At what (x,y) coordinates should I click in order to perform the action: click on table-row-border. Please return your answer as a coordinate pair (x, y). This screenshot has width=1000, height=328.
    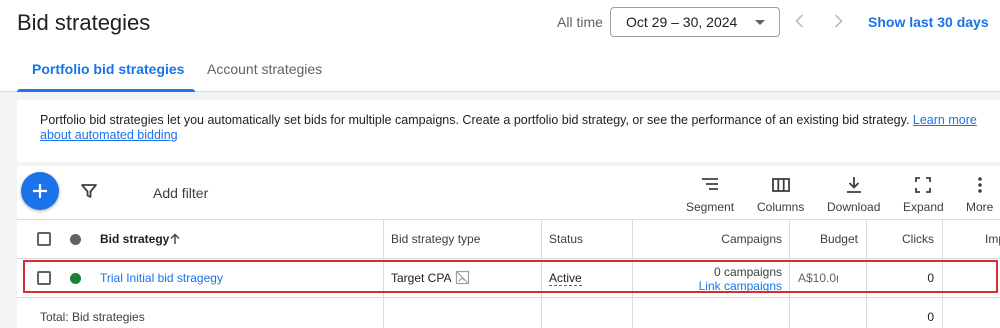
    Looking at the image, I should click on (508, 297).